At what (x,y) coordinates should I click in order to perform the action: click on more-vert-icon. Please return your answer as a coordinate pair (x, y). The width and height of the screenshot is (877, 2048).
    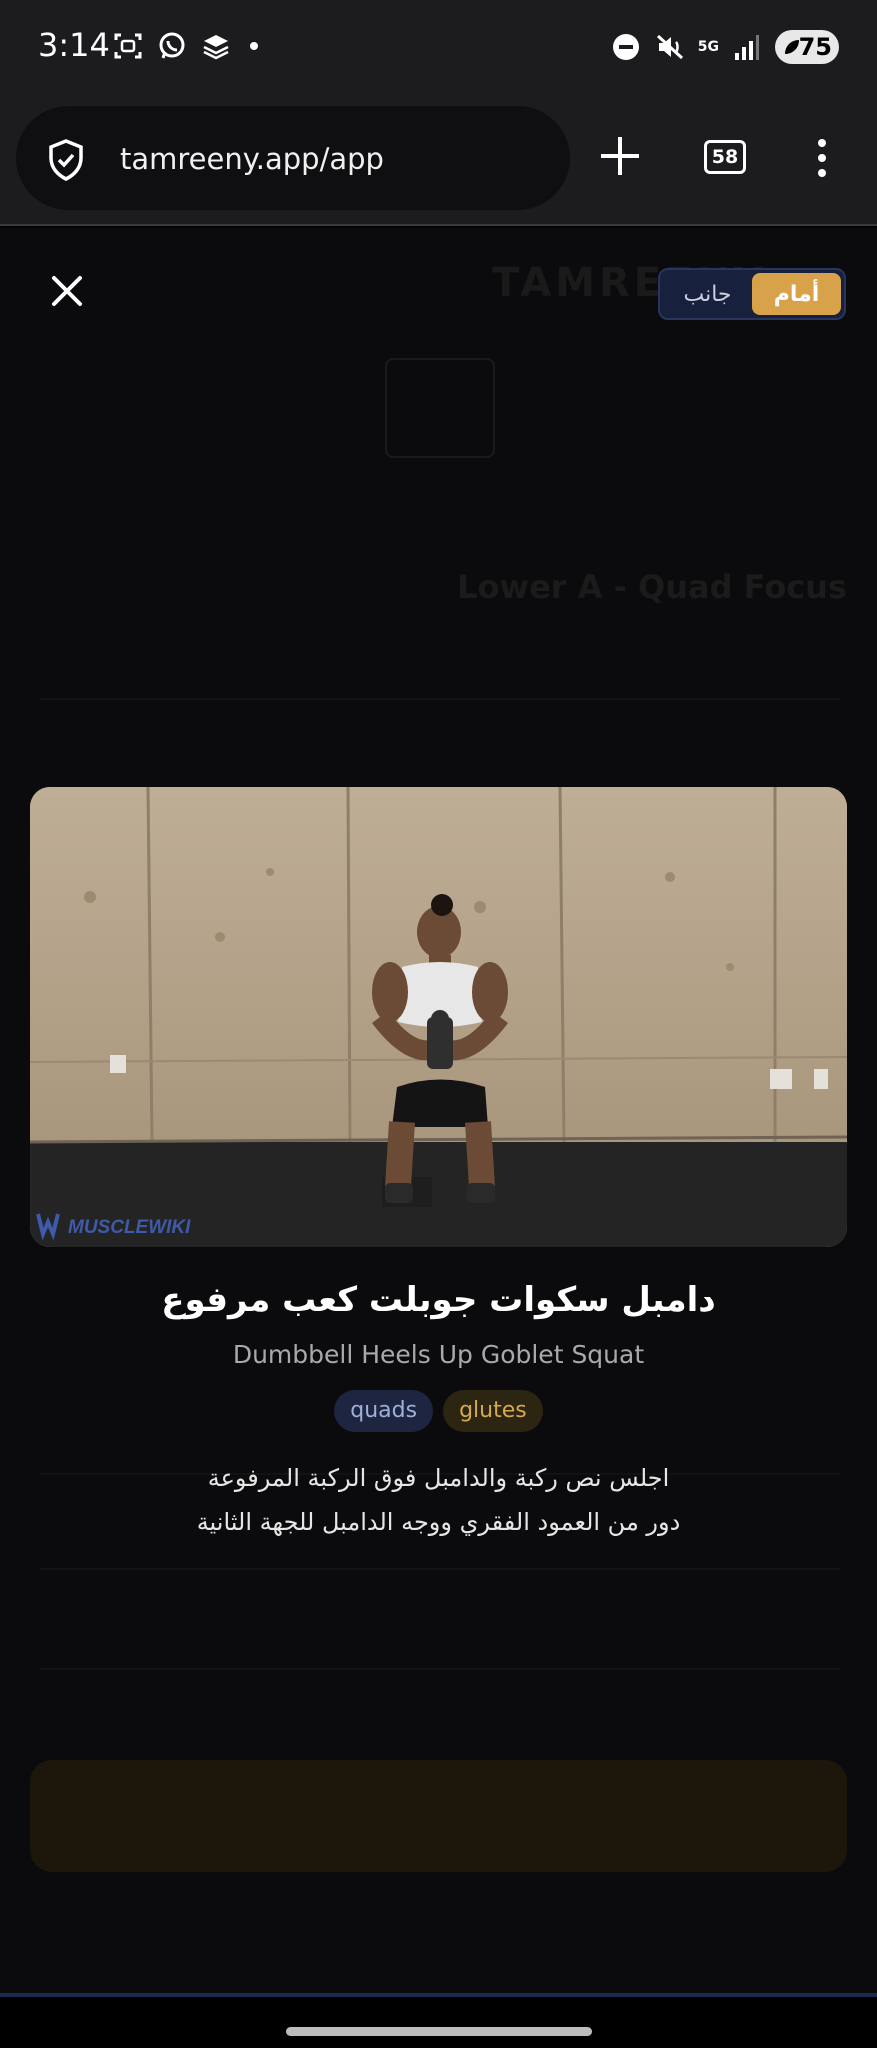
    Looking at the image, I should click on (822, 158).